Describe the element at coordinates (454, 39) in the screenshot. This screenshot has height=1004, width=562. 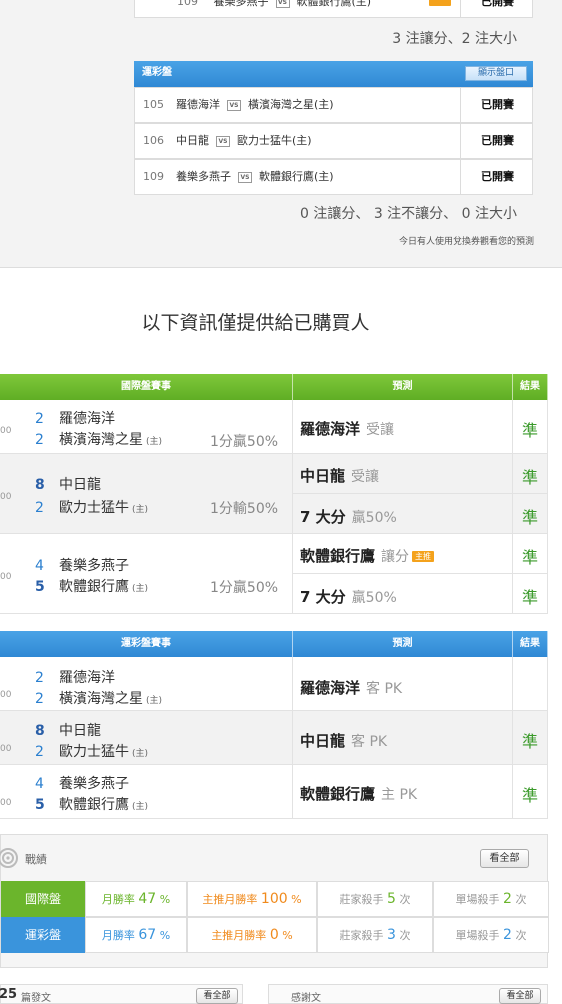
I see `intl-summary: 3 注讓分、2 注大小` at that location.